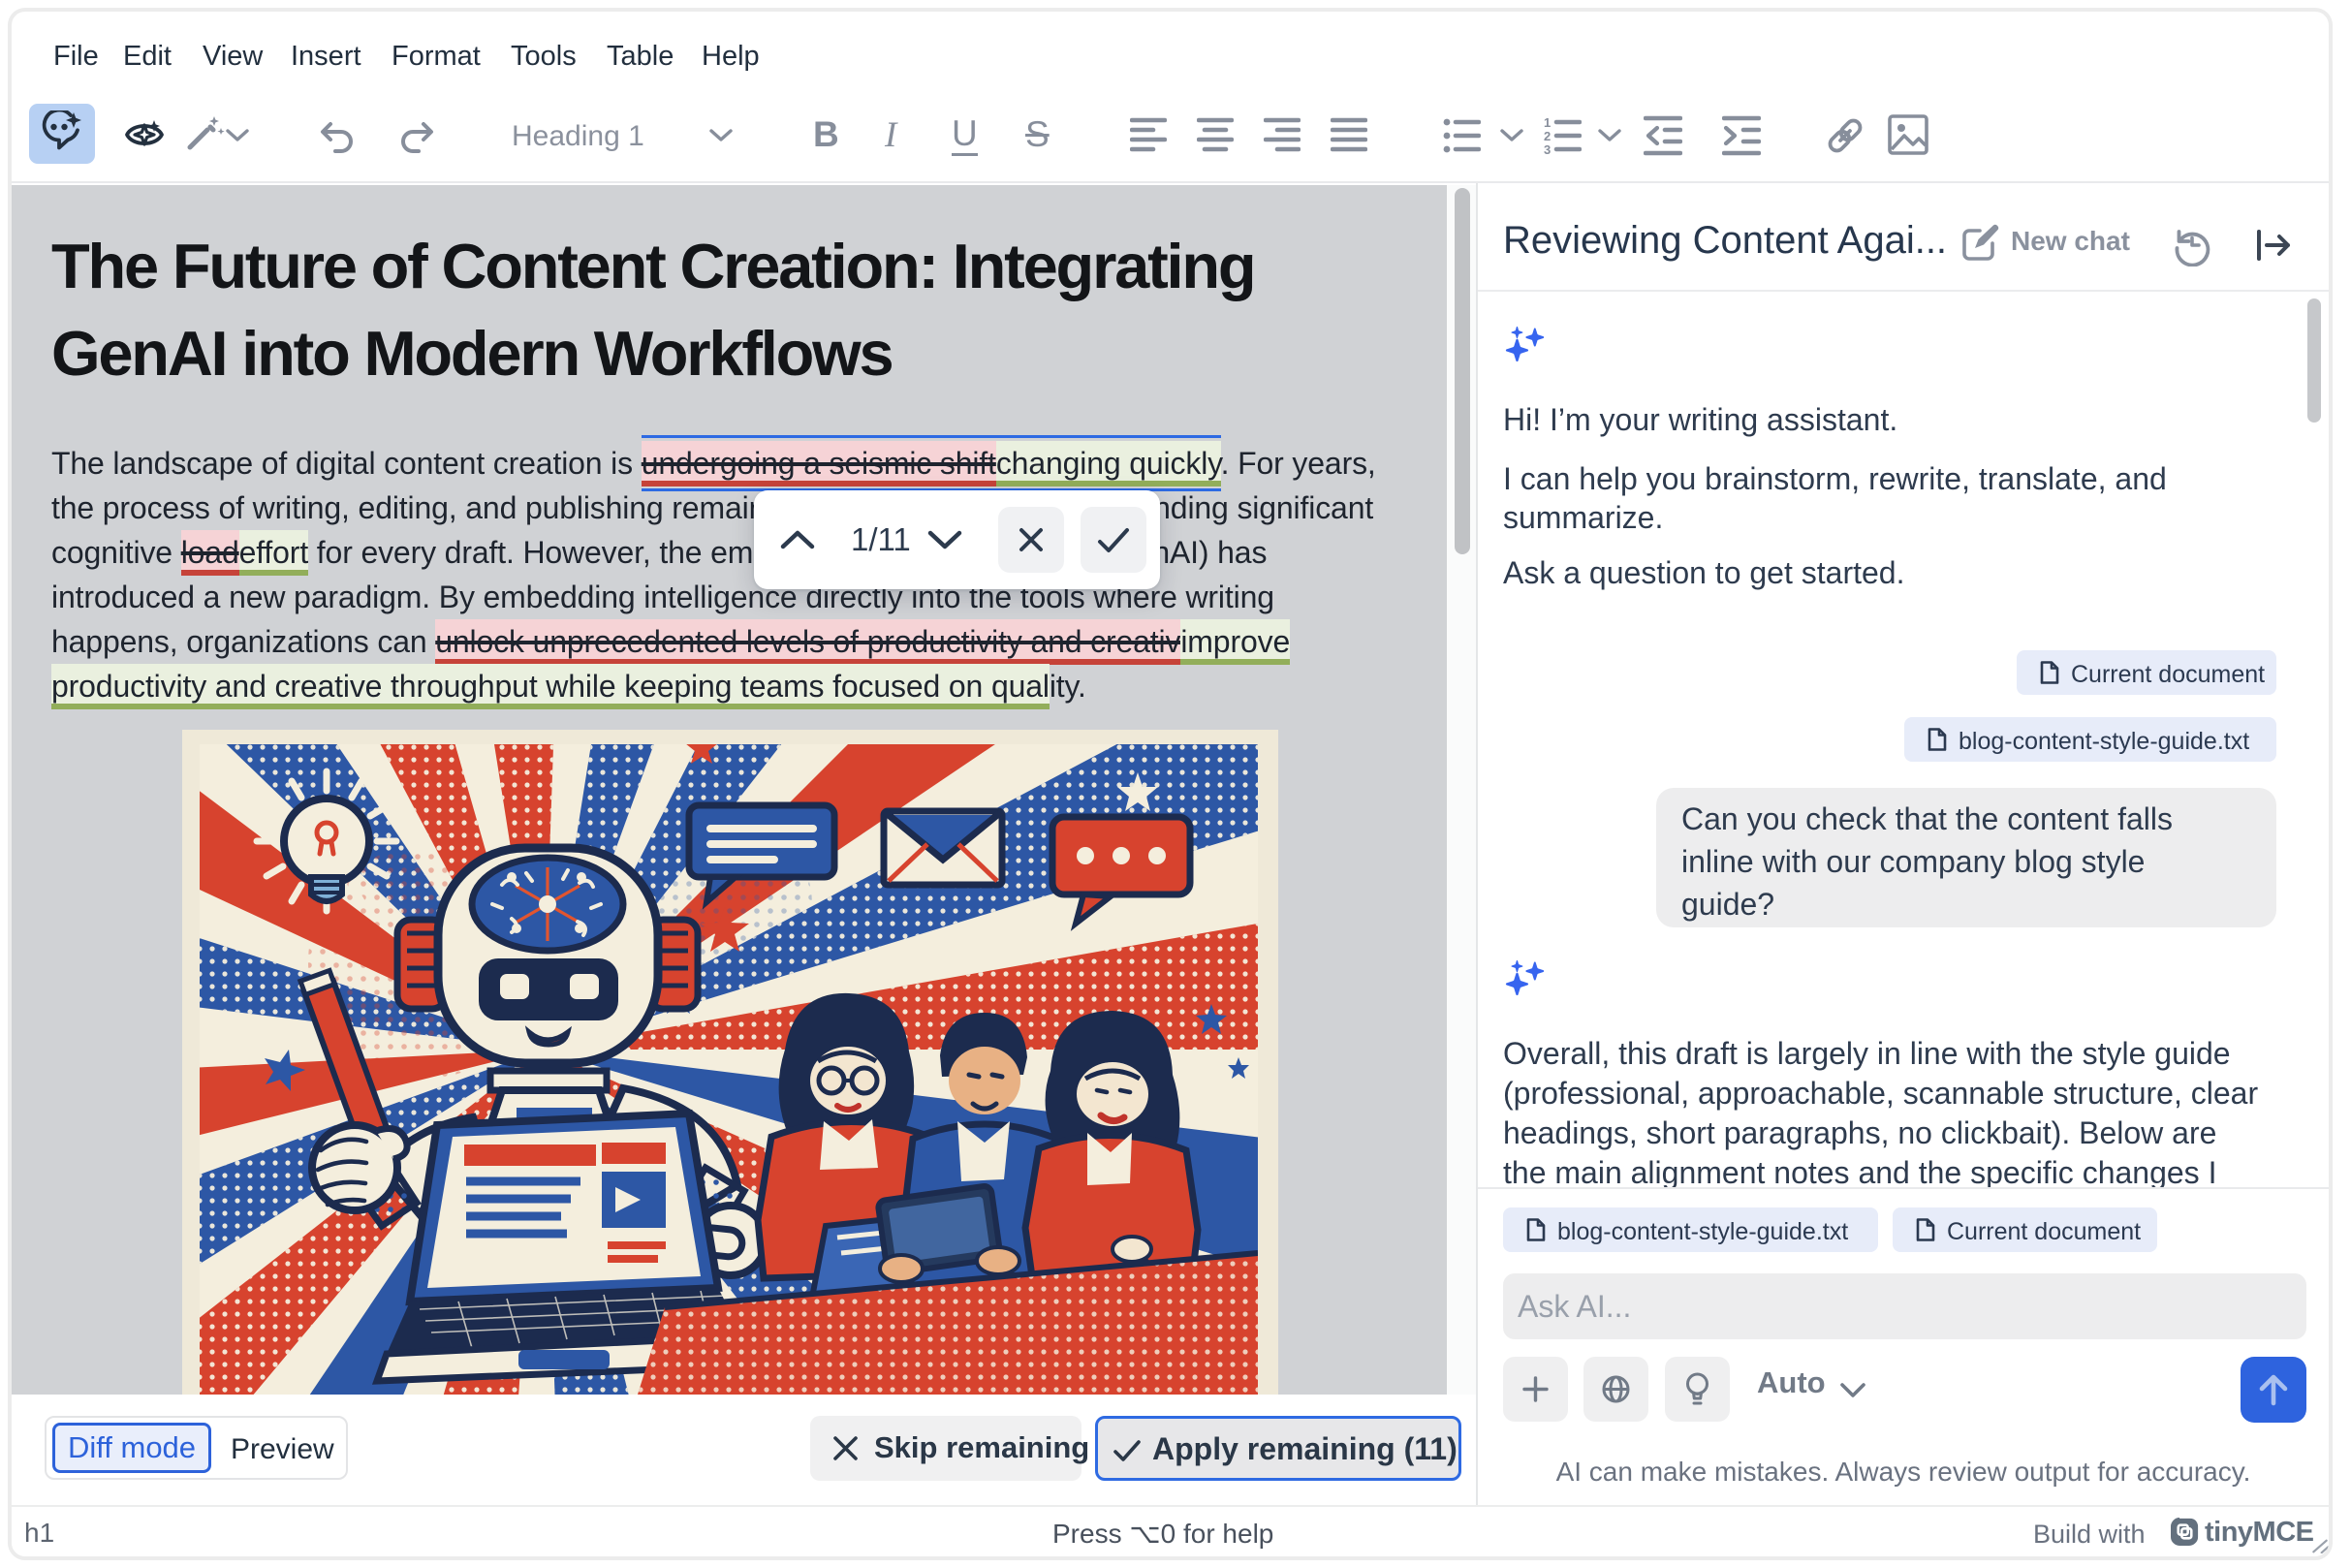  Describe the element at coordinates (1547, 148) in the screenshot. I see `svg-text: 3` at that location.